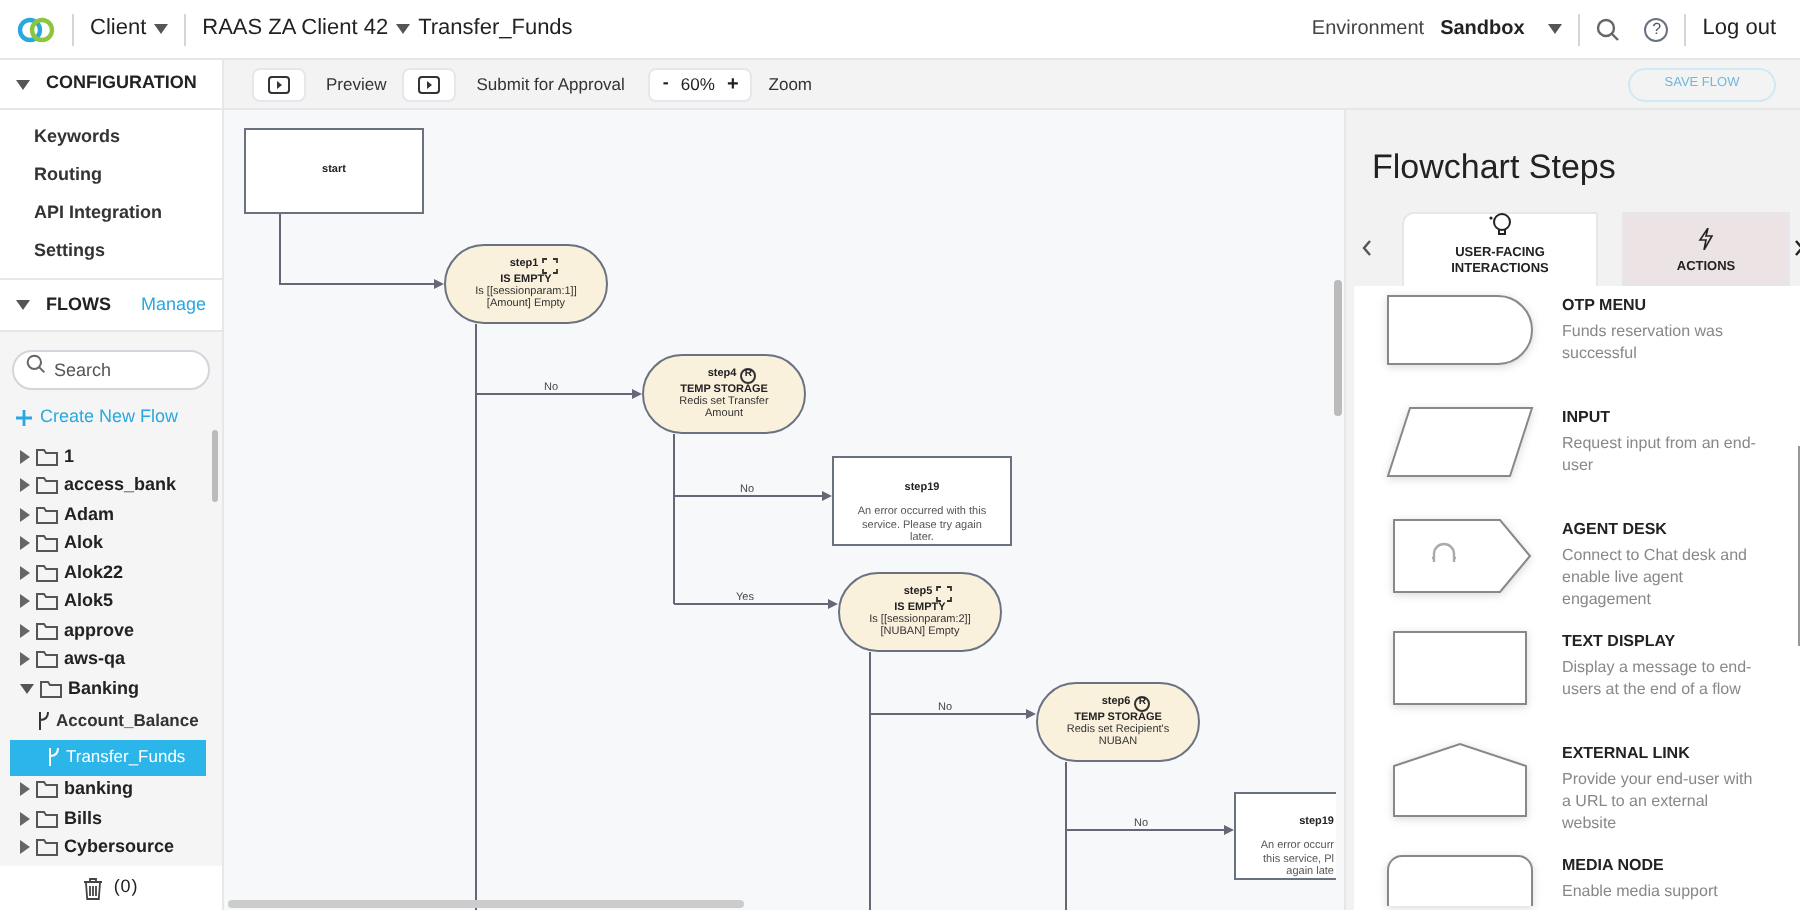  What do you see at coordinates (1587, 418) in the screenshot?
I see `step-title: INPUT` at bounding box center [1587, 418].